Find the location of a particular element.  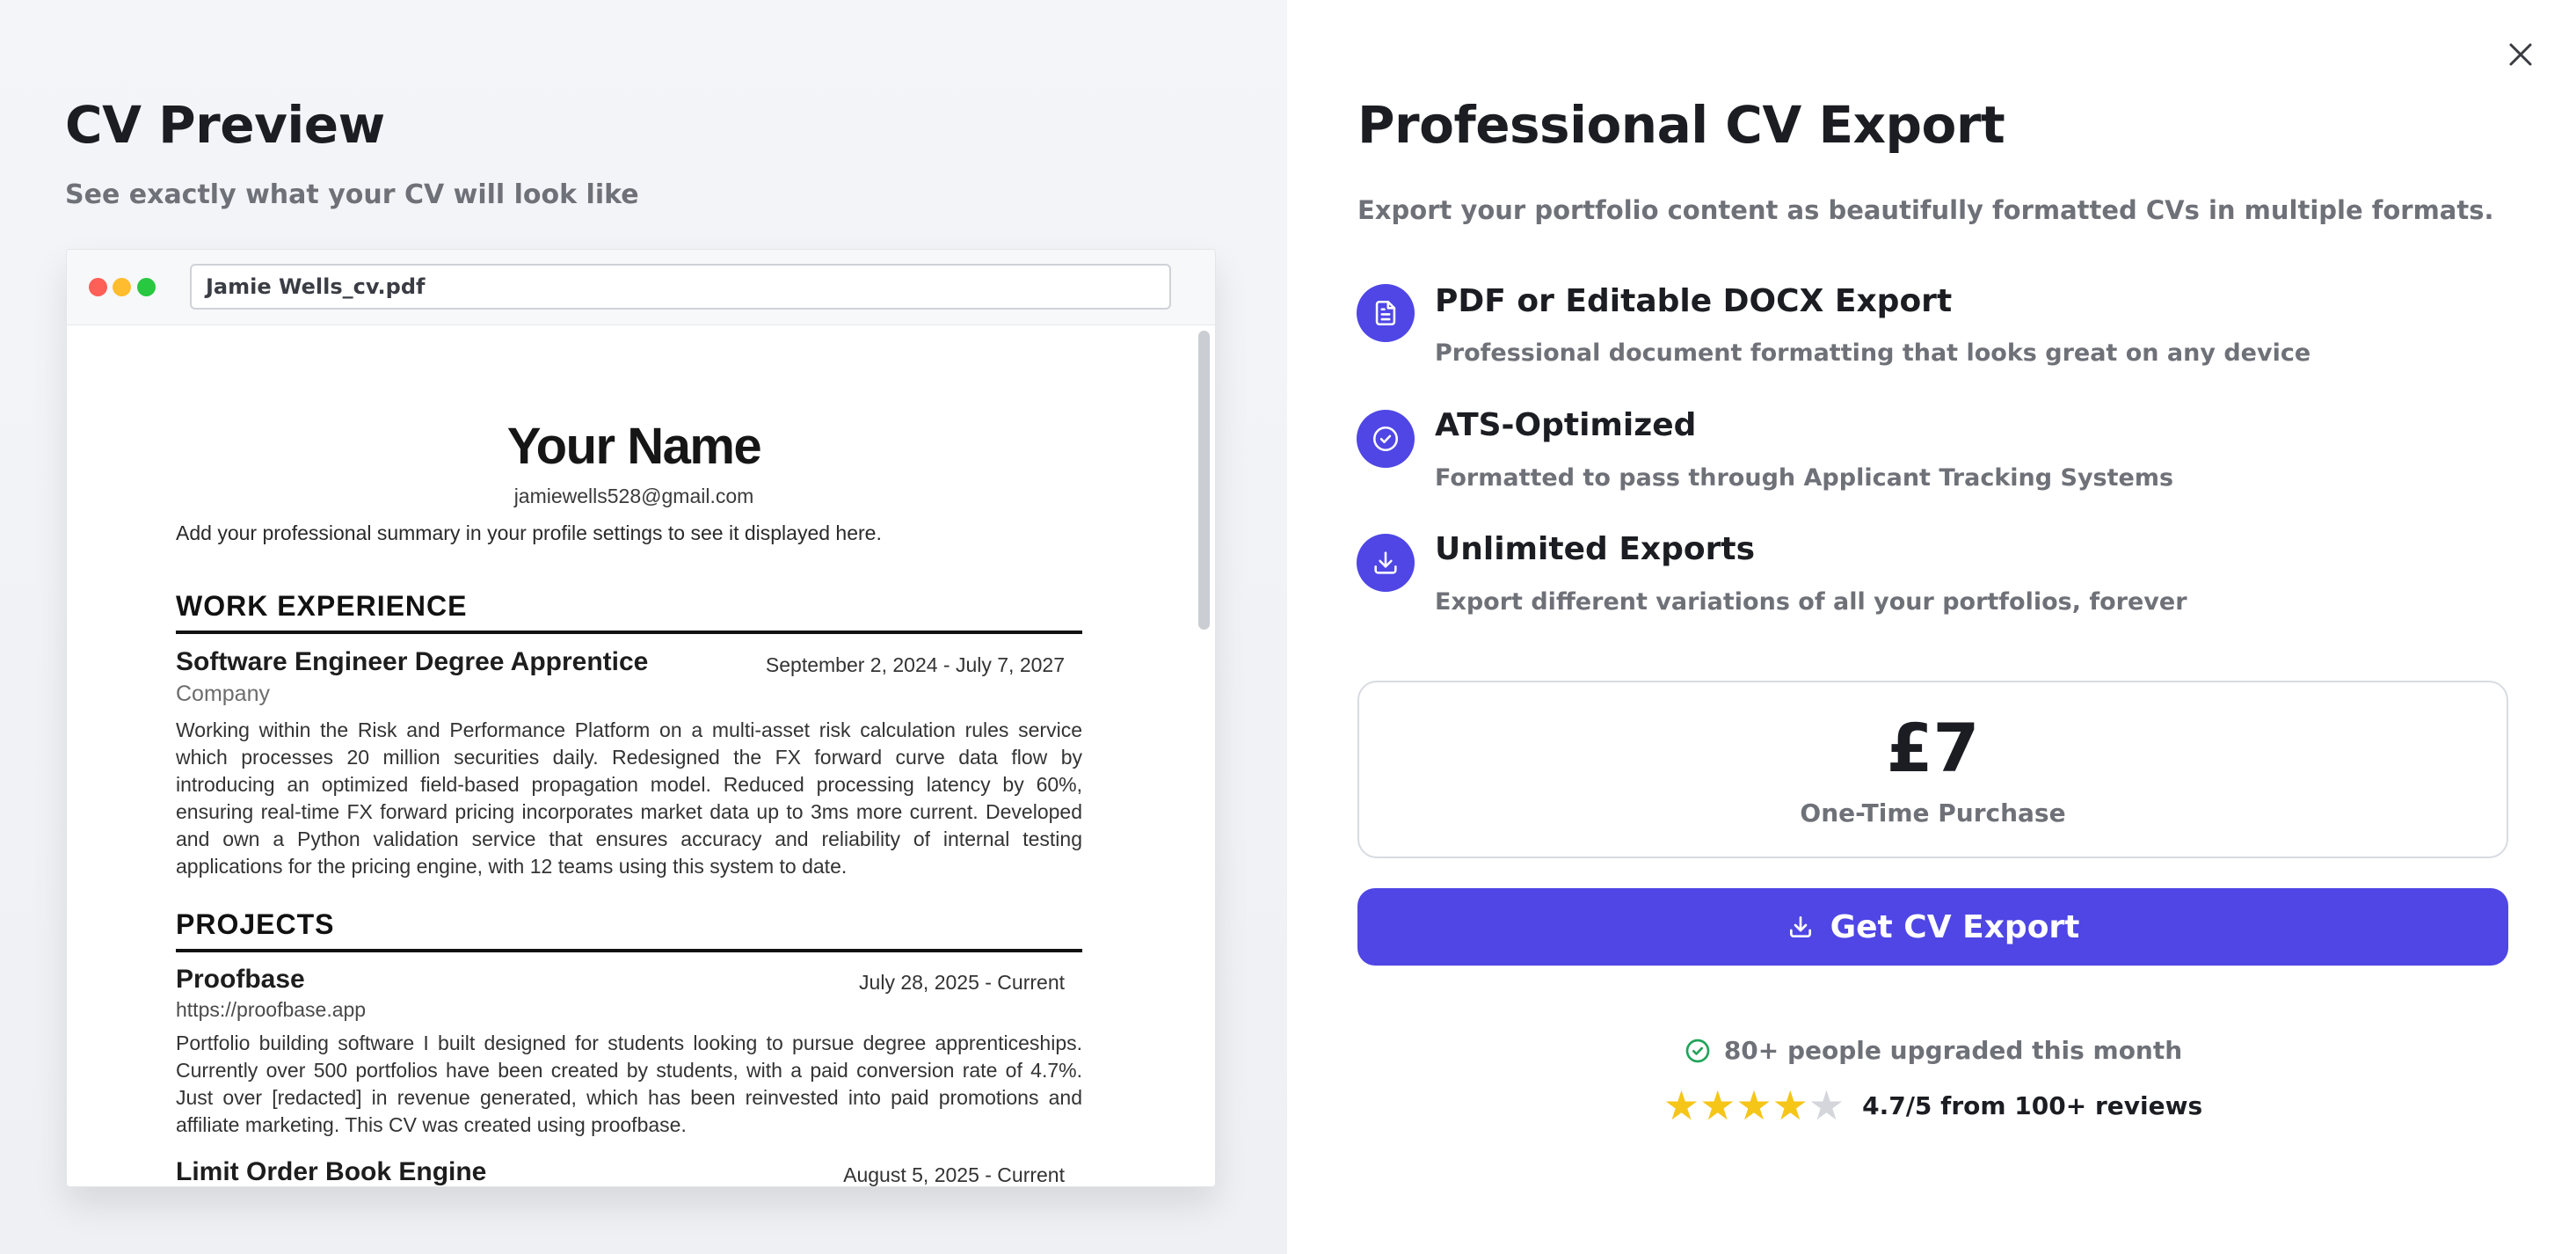

work-experience-heading: WORK EXPERIENCE is located at coordinates (322, 606).